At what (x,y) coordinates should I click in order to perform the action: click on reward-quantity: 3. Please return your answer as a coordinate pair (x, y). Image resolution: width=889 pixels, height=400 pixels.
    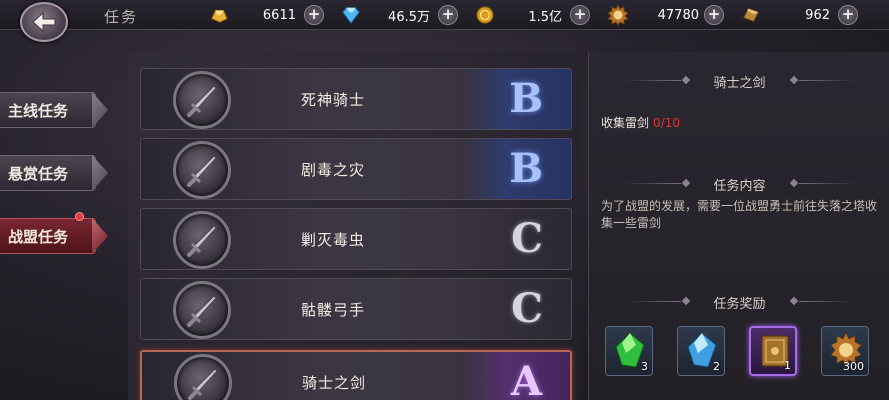
    Looking at the image, I should click on (644, 366).